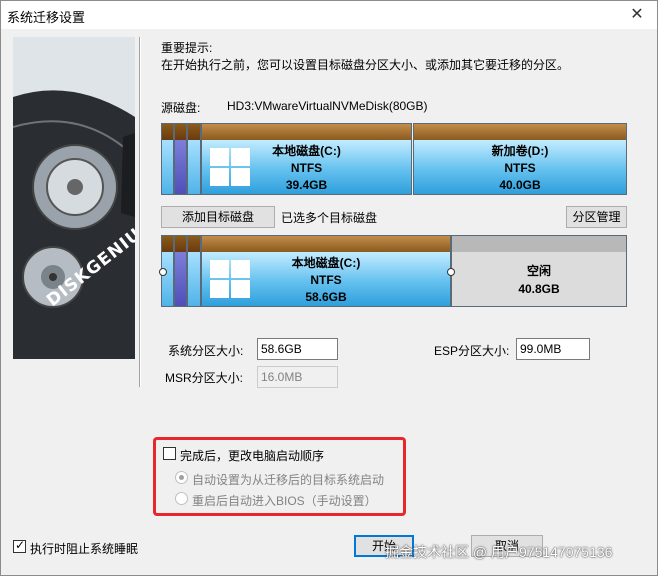 This screenshot has height=576, width=658. I want to click on close-icon: ✕, so click(637, 15).